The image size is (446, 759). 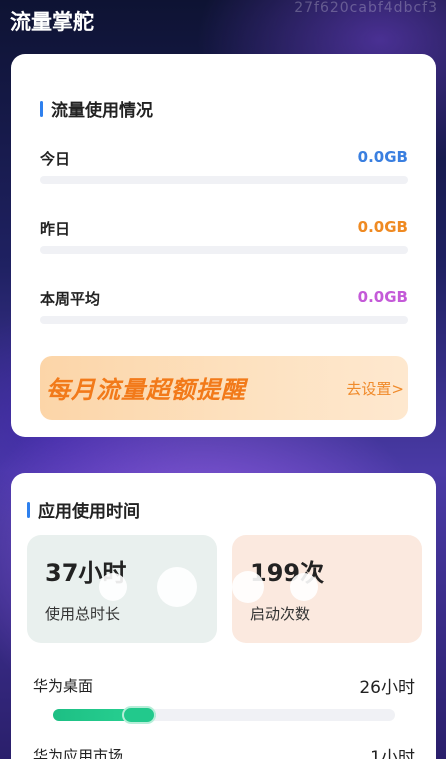 What do you see at coordinates (224, 236) in the screenshot?
I see `traffic-row-yesterday: 昨日 0.0GB` at bounding box center [224, 236].